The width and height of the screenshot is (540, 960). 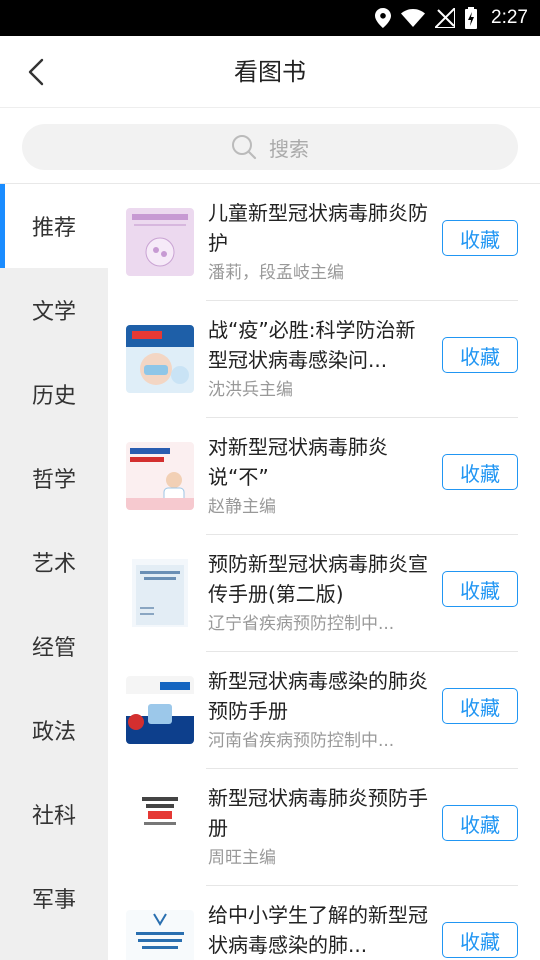 I want to click on sidebar-item-label: 文学, so click(x=53, y=312).